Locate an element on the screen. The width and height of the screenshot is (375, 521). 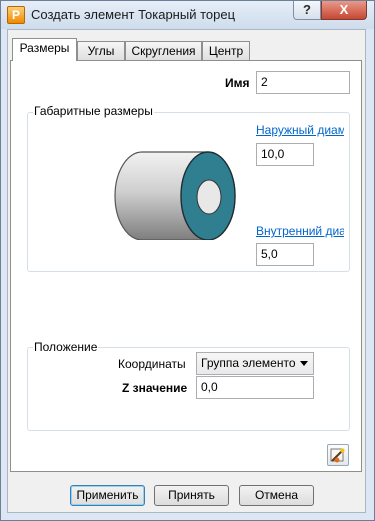
cylinder-illustration is located at coordinates (175, 195).